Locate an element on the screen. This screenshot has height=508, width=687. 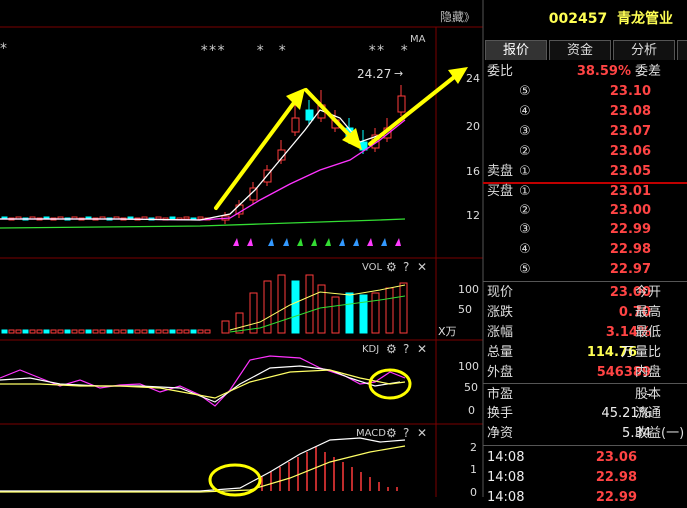
kdj-axis-tick: 50 is located at coordinates (471, 387).